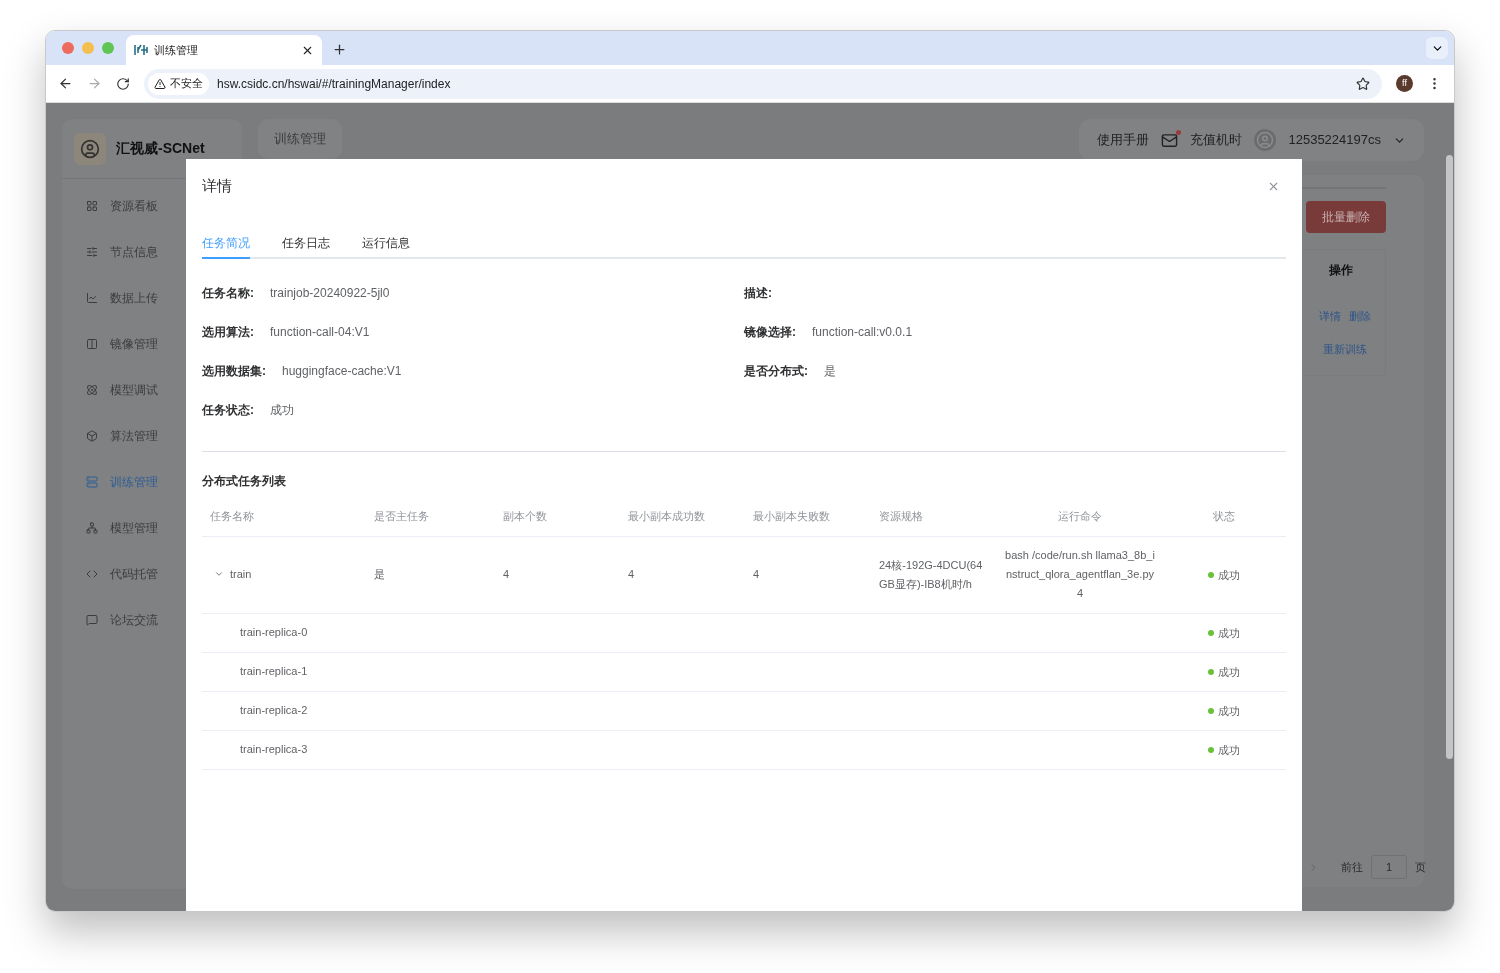  I want to click on reload-icon, so click(123, 83).